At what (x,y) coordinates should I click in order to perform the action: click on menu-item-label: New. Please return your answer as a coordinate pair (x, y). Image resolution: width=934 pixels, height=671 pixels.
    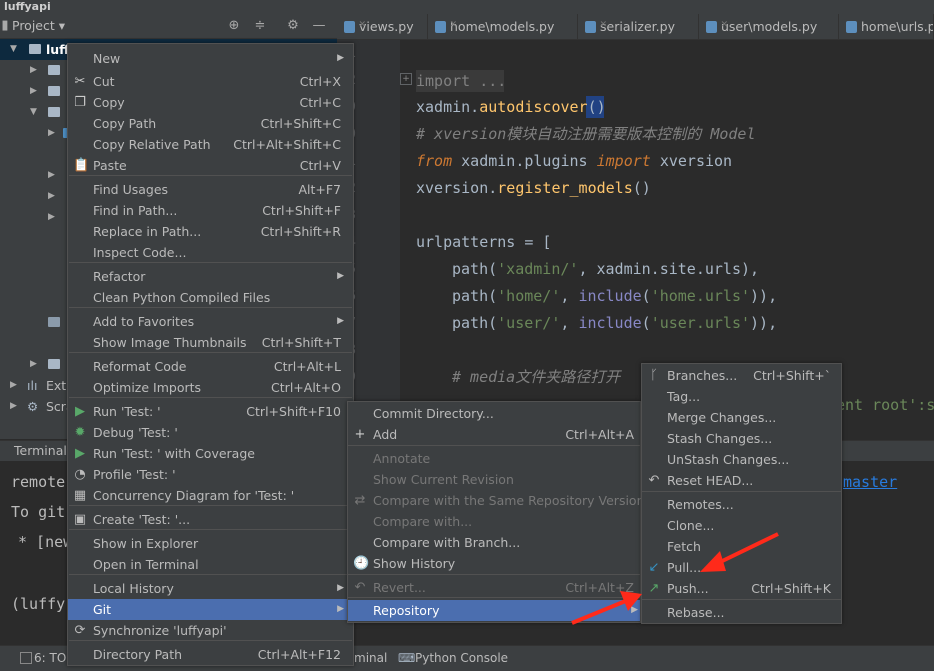
    Looking at the image, I should click on (107, 58).